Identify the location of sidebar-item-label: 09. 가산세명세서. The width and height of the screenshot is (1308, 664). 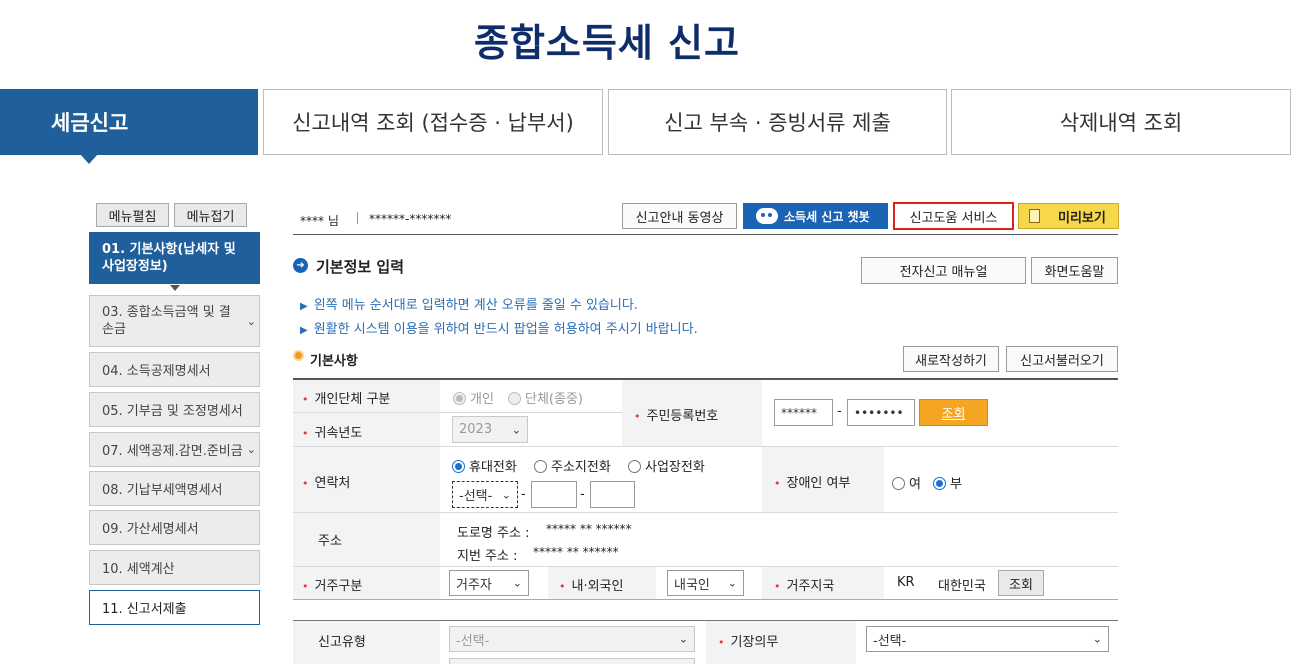
(150, 529).